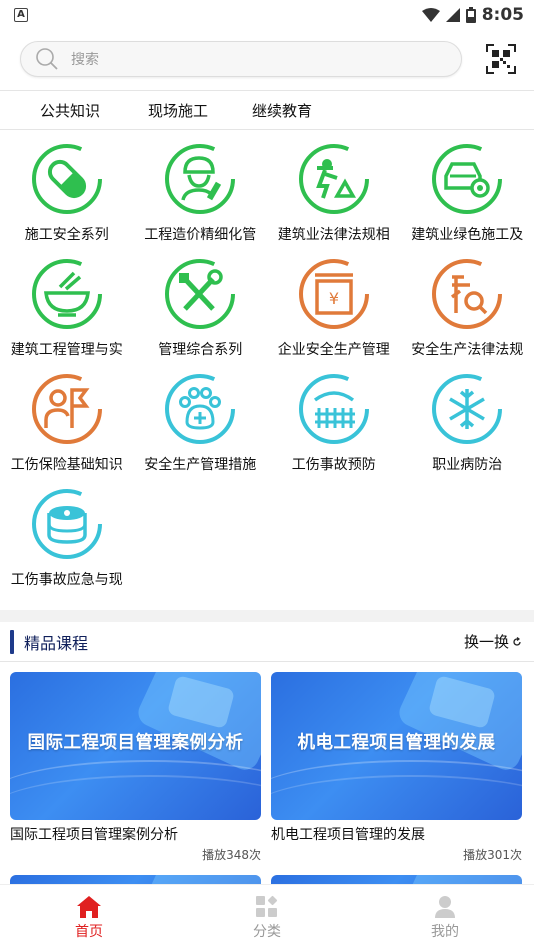 This screenshot has height=950, width=534. I want to click on status-bar: A 8:05, so click(267, 15).